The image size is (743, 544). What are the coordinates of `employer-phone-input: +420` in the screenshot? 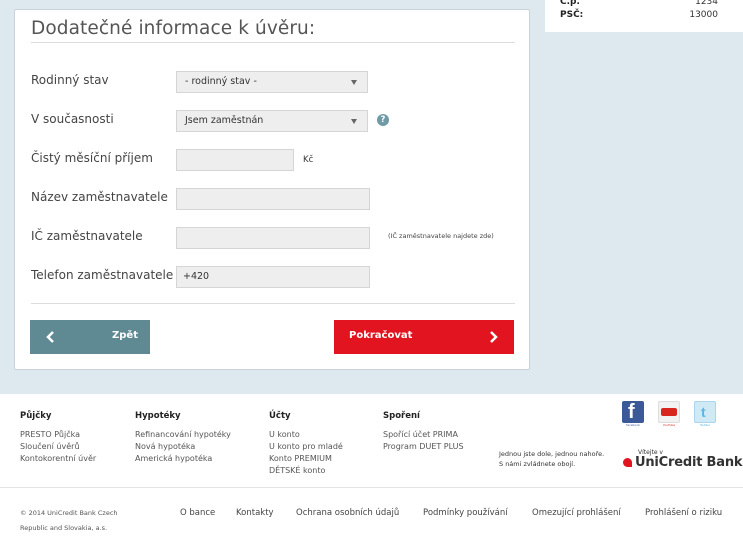 It's located at (273, 277).